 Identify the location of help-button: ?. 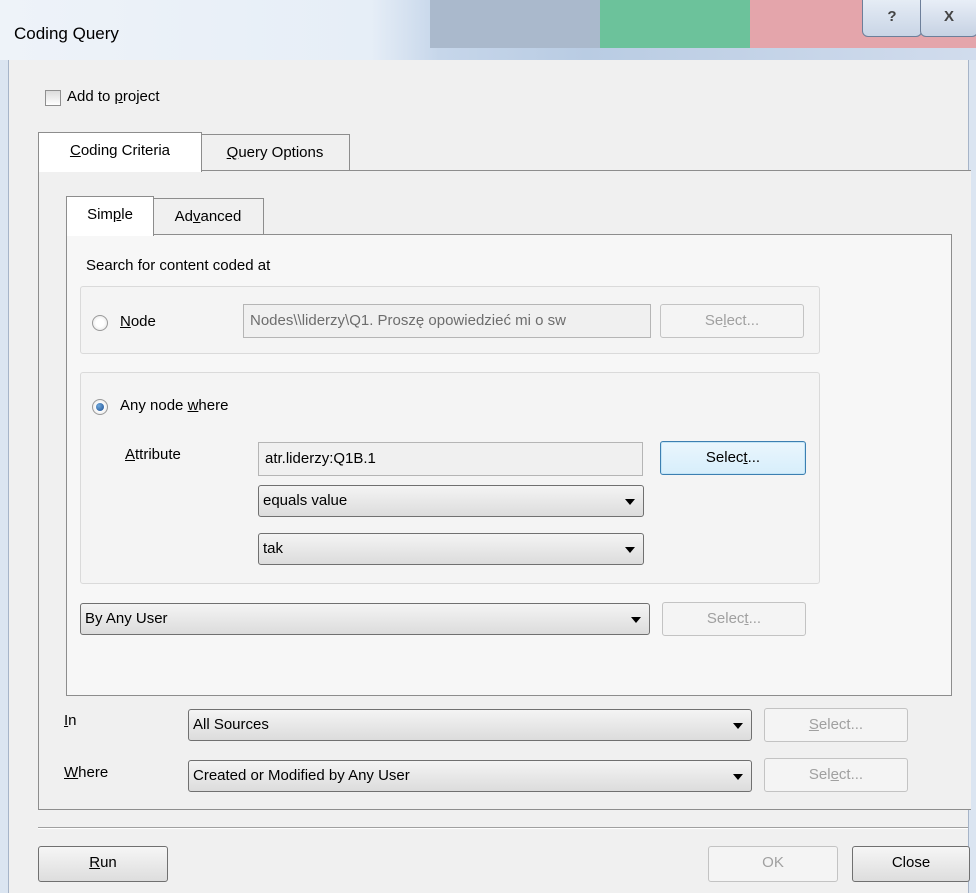
(892, 18).